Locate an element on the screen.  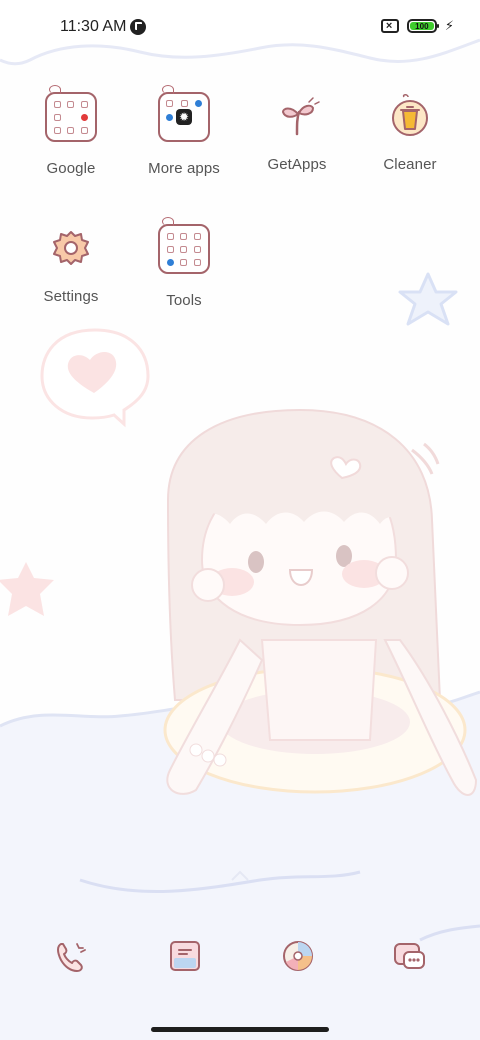
google-folder-icon is located at coordinates (71, 116).